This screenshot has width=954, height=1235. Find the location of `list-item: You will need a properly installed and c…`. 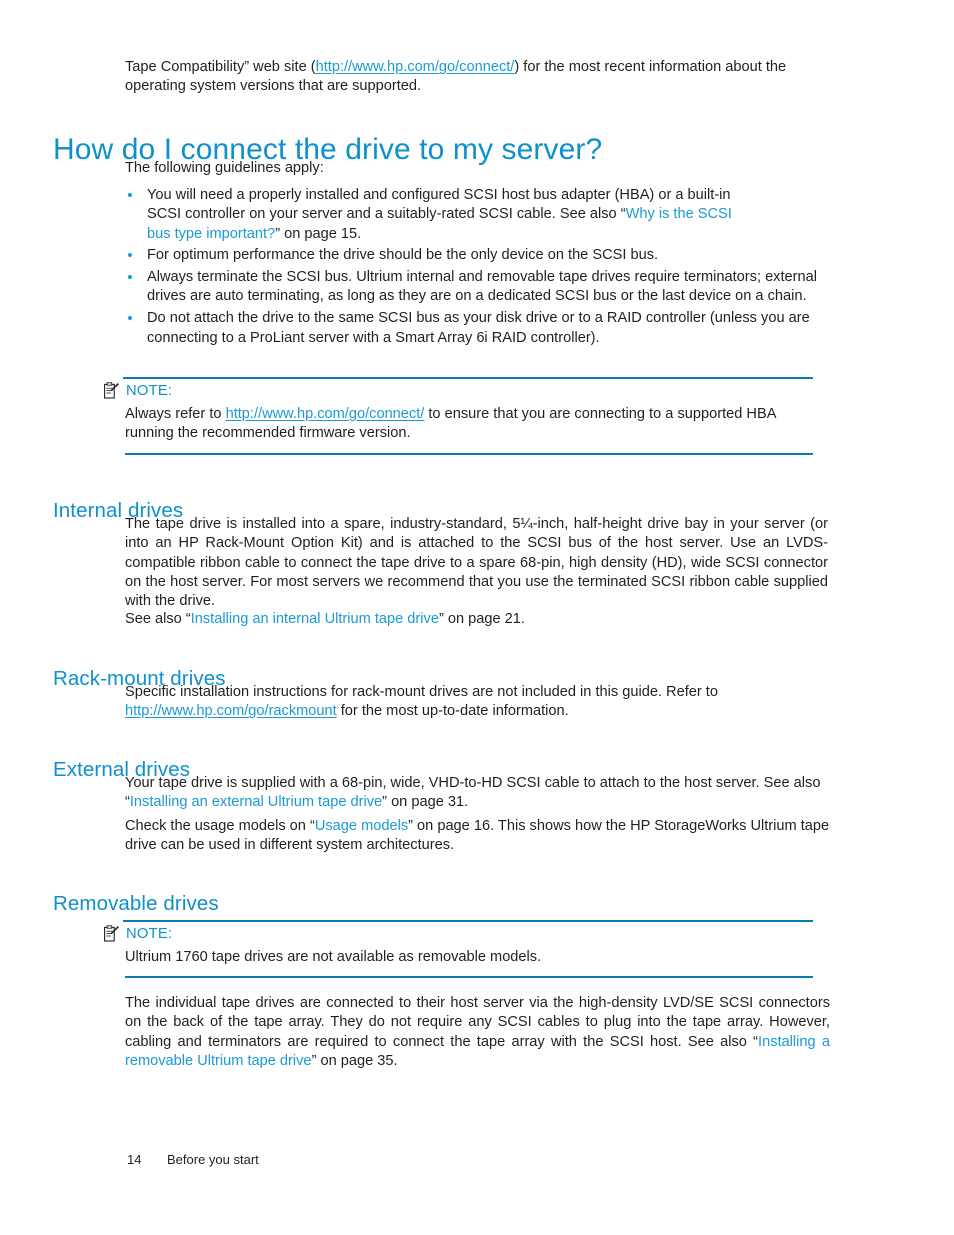

list-item: You will need a properly installed and c… is located at coordinates (430, 215).